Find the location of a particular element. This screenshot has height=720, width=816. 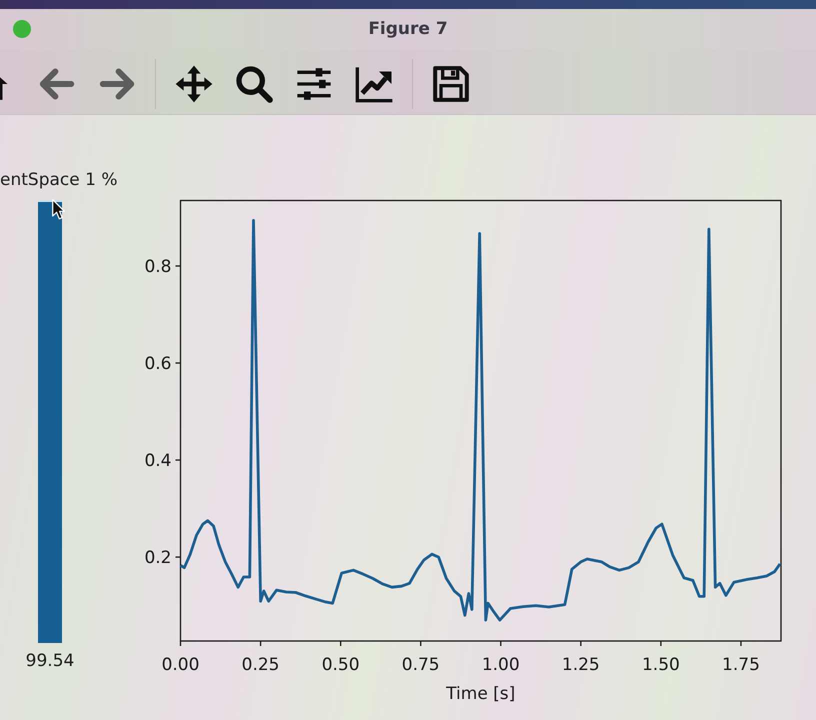

x-tick-label: 0.00 is located at coordinates (181, 665).